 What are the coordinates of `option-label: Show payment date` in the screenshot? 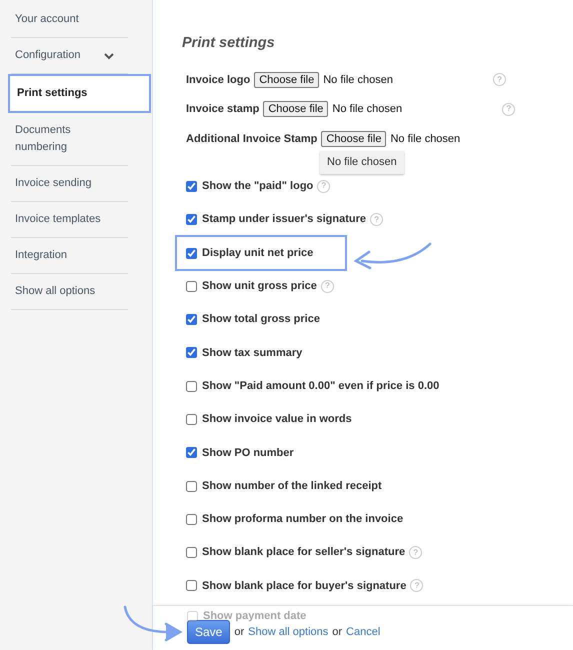 It's located at (254, 616).